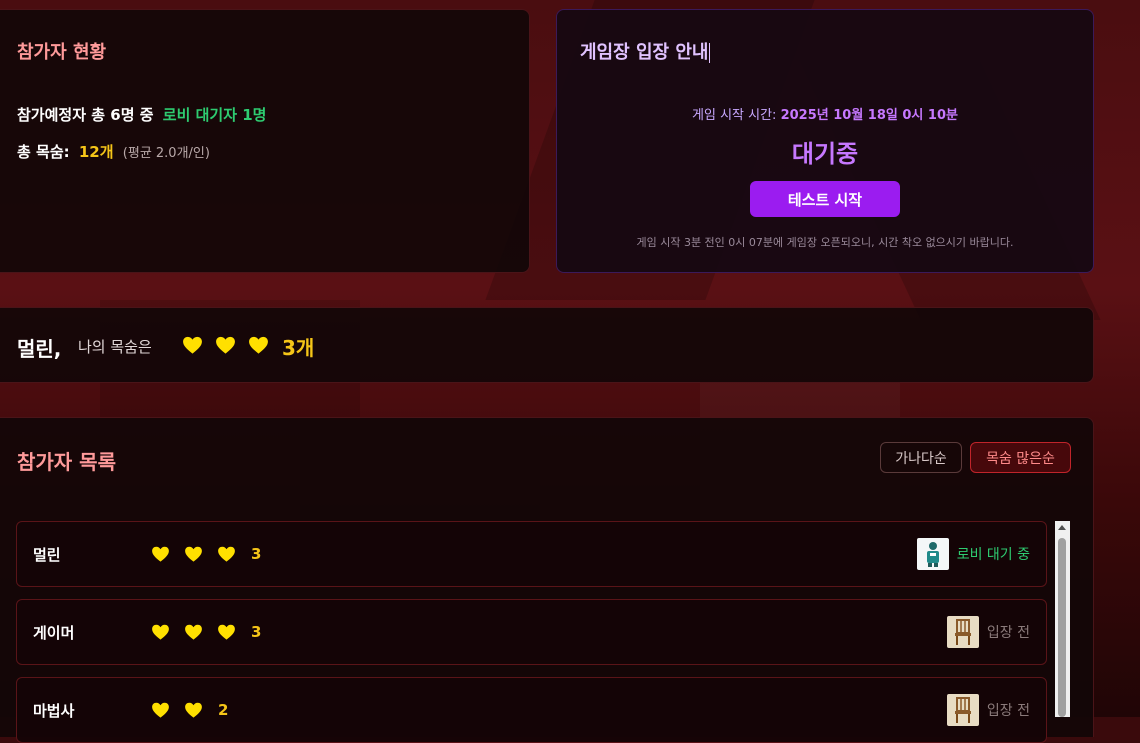 The image size is (1140, 743). What do you see at coordinates (39, 349) in the screenshot?
I see `my-name: 멀린,` at bounding box center [39, 349].